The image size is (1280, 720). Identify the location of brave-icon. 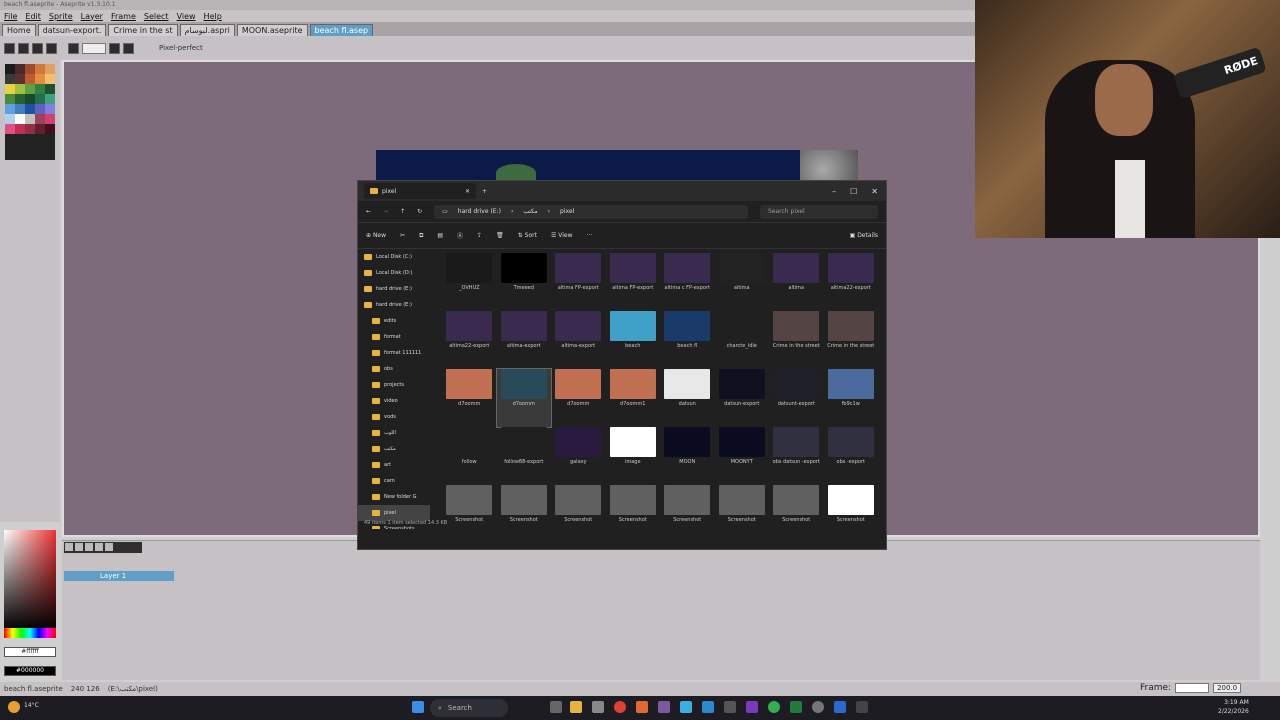
(642, 707).